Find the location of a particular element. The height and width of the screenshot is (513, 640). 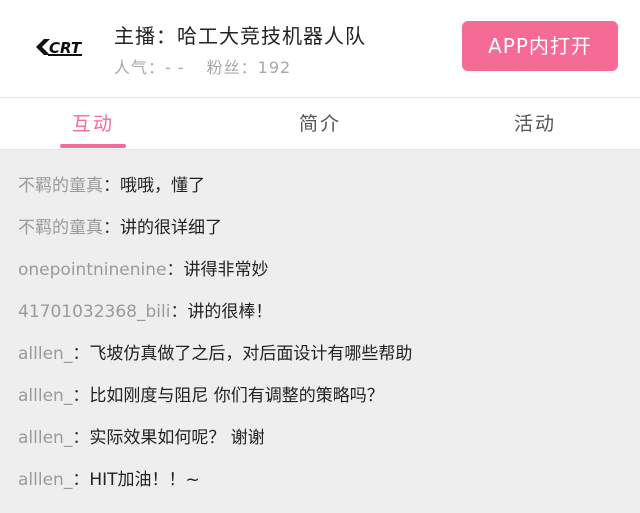

popularity-label: 人气： is located at coordinates (140, 67).